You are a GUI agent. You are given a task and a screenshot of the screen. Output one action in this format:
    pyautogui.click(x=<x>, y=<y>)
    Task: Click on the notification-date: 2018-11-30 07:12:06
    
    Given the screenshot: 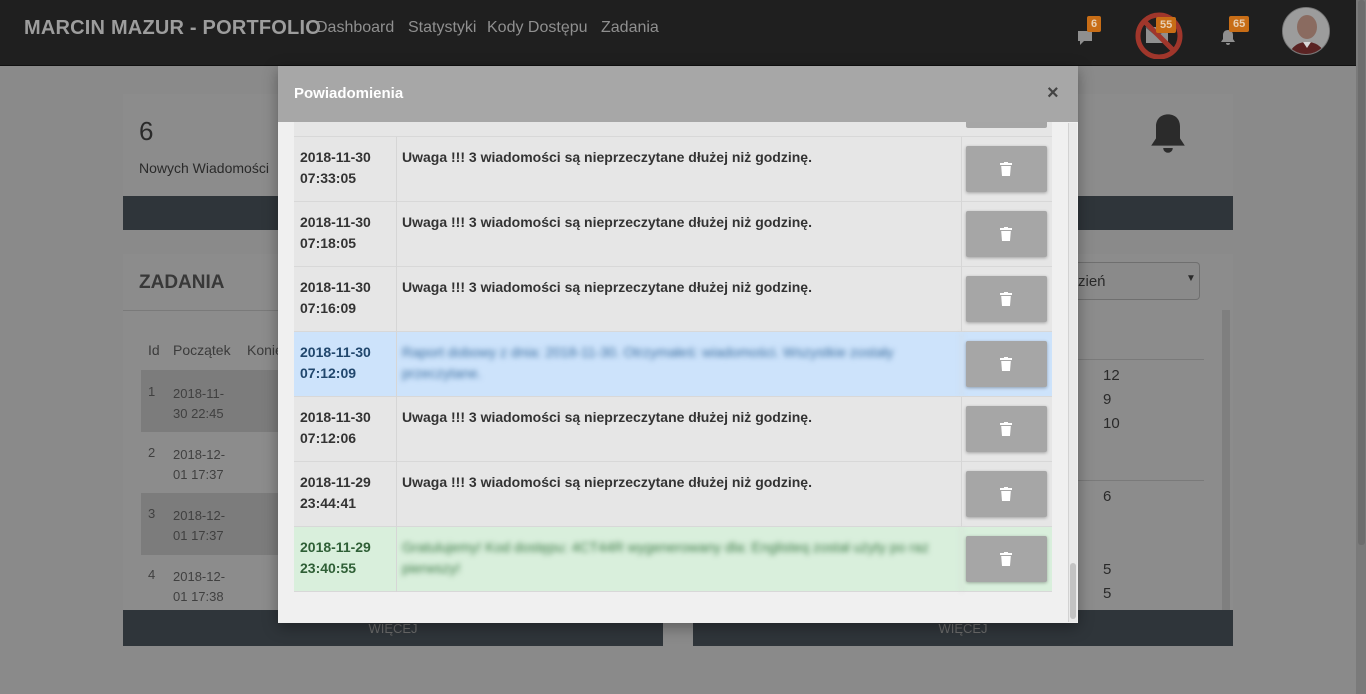 What is the action you would take?
    pyautogui.click(x=345, y=429)
    